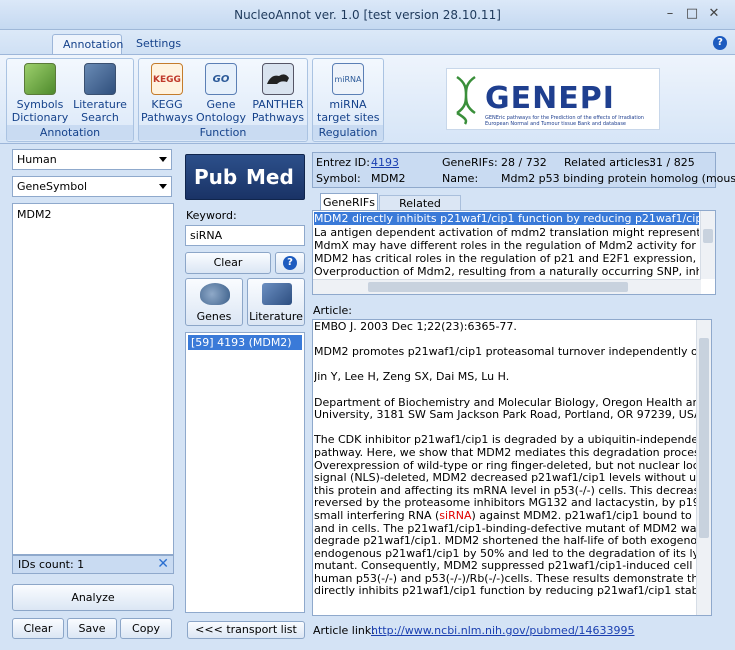 Image resolution: width=735 pixels, height=650 pixels. Describe the element at coordinates (670, 14) in the screenshot. I see `minimize-button: –` at that location.